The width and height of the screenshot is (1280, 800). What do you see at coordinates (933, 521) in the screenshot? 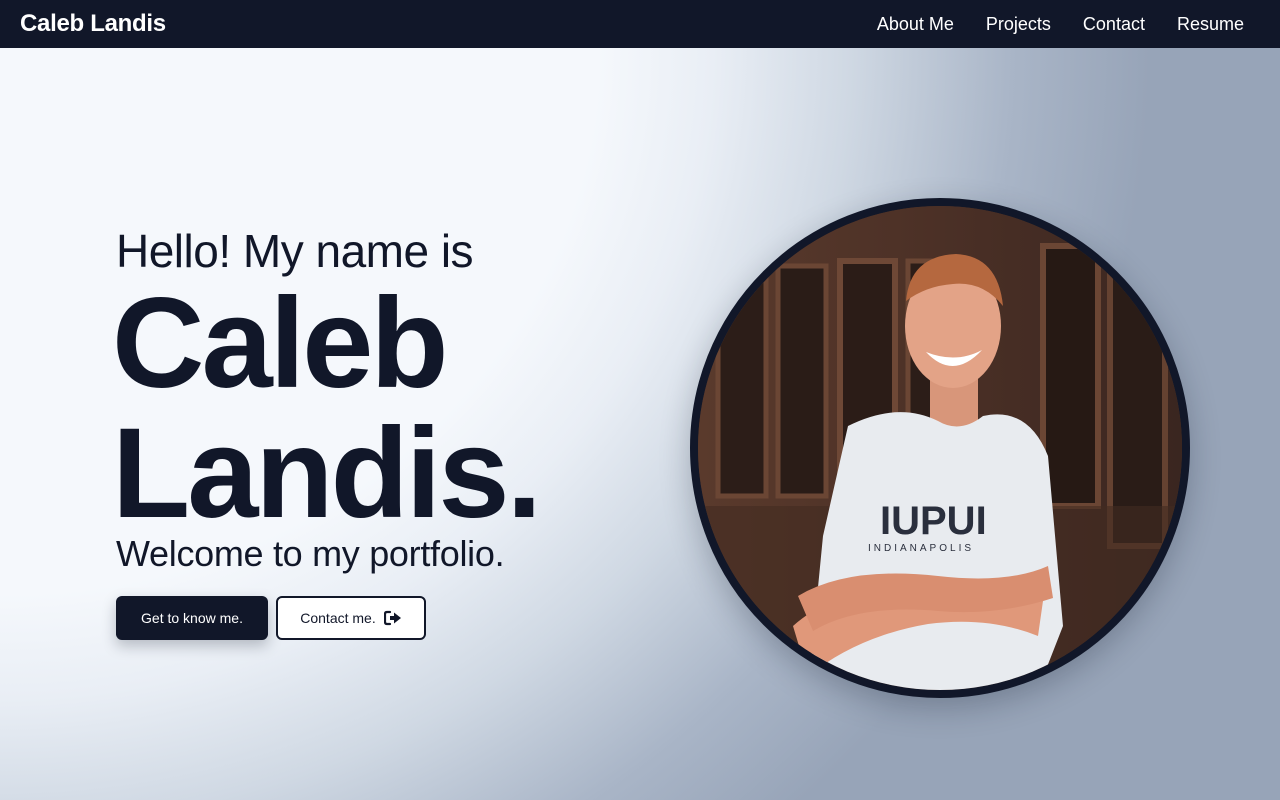
I see `shirt-logo-text: IUPUI` at bounding box center [933, 521].